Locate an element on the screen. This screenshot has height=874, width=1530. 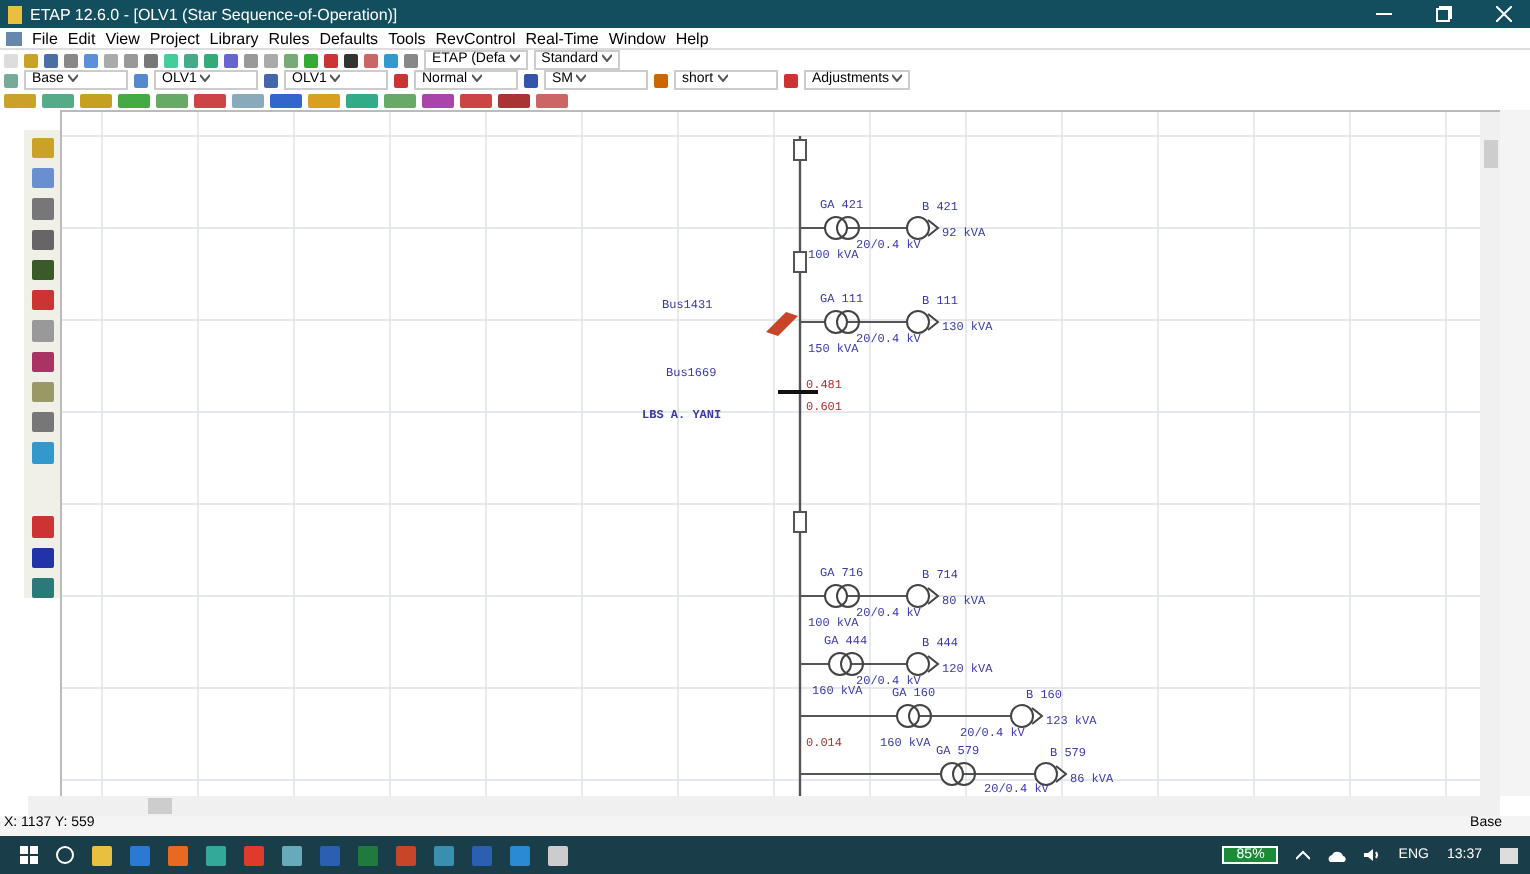
menu-item: Rules is located at coordinates (289, 38).